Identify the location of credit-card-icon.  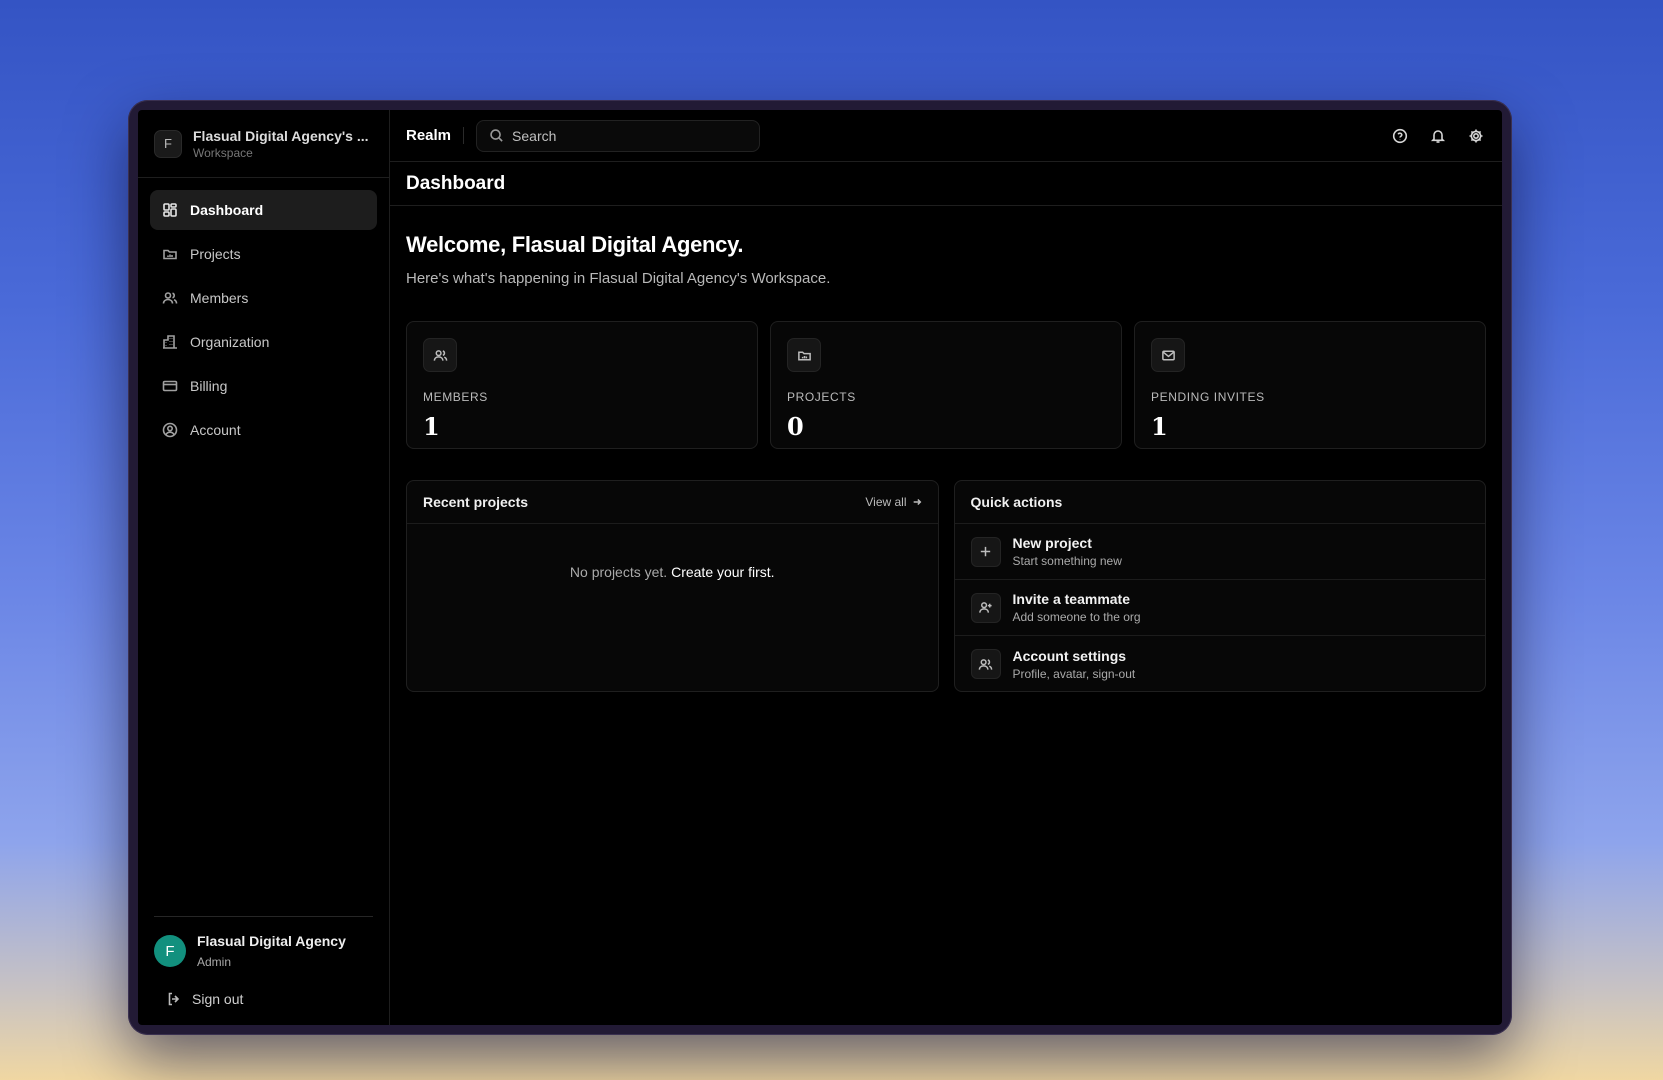
(170, 386).